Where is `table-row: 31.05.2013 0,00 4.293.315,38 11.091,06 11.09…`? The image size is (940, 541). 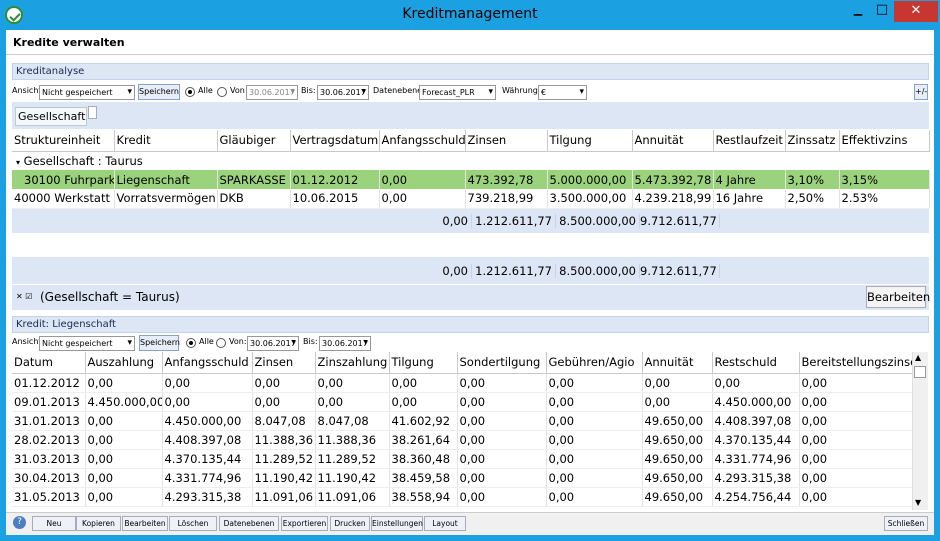 table-row: 31.05.2013 0,00 4.293.315,38 11.091,06 11.09… is located at coordinates (462, 497).